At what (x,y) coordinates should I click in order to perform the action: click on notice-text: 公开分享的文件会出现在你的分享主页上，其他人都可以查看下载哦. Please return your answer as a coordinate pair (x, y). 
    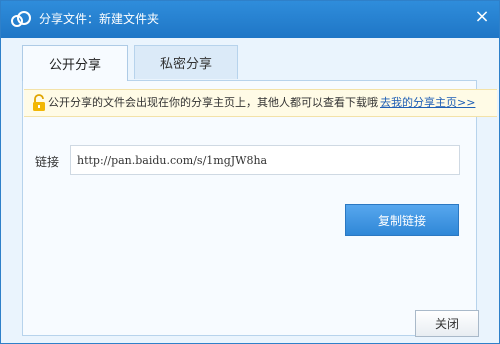
    Looking at the image, I should click on (213, 102).